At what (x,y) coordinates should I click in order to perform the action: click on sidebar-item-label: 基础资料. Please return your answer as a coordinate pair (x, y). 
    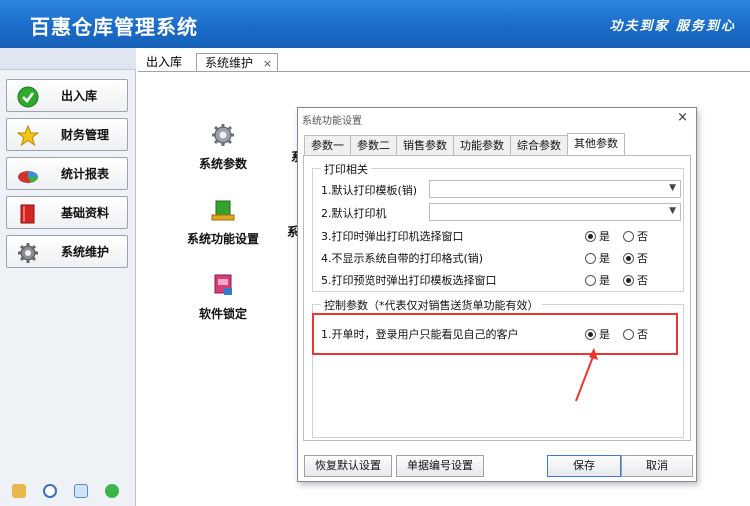
    Looking at the image, I should click on (85, 213).